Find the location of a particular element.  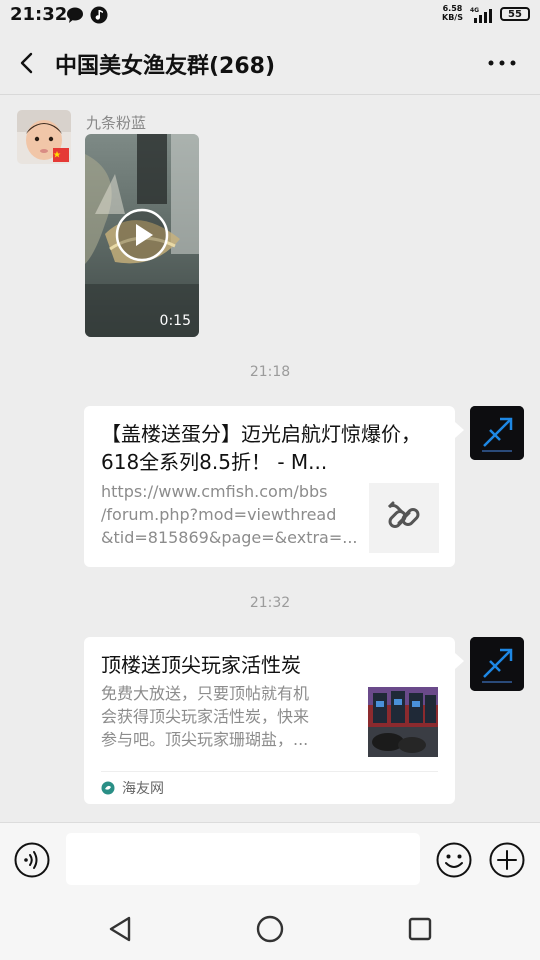

description-line: 会获得顶尖玩家活性炭，快来 is located at coordinates (205, 716).